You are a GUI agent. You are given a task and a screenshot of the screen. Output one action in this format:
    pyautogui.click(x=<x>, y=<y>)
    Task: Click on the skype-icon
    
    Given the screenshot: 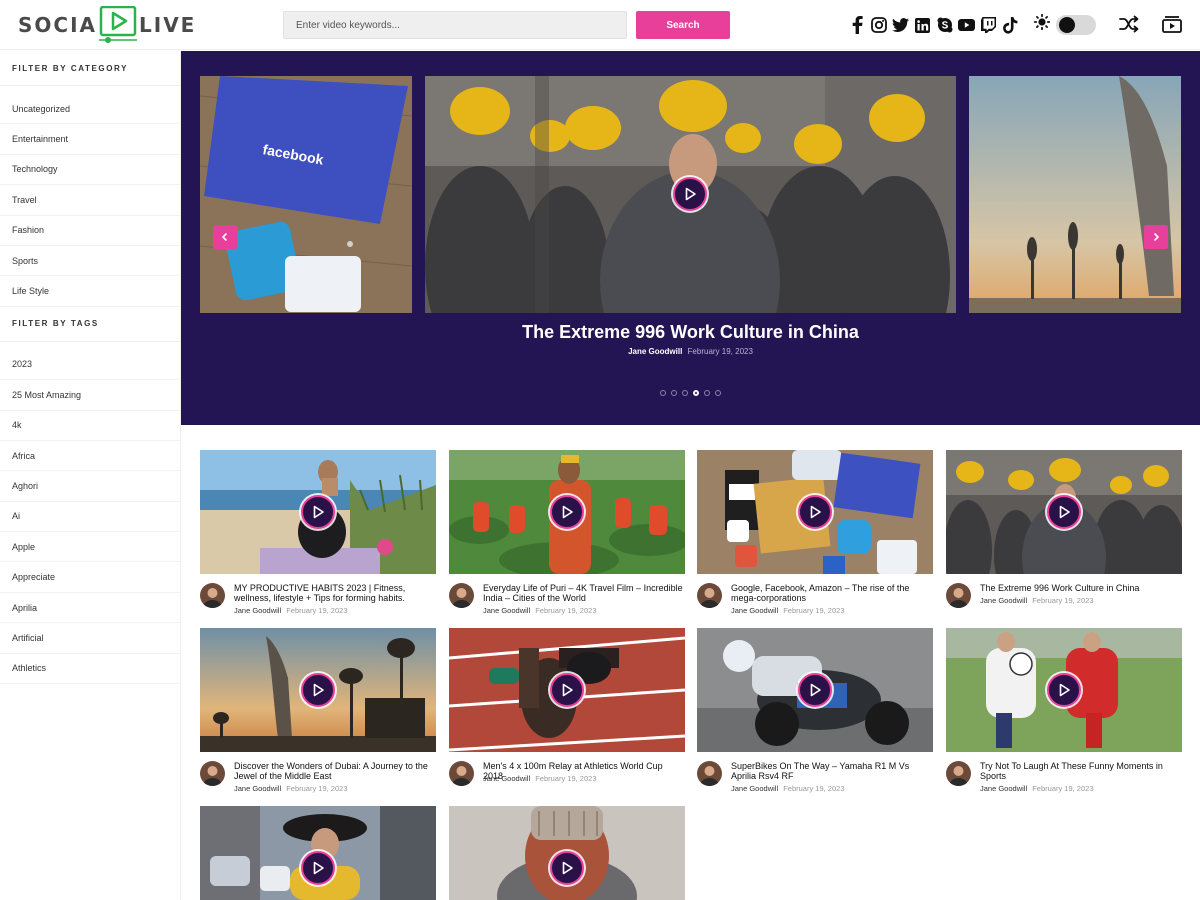 What is the action you would take?
    pyautogui.click(x=944, y=25)
    